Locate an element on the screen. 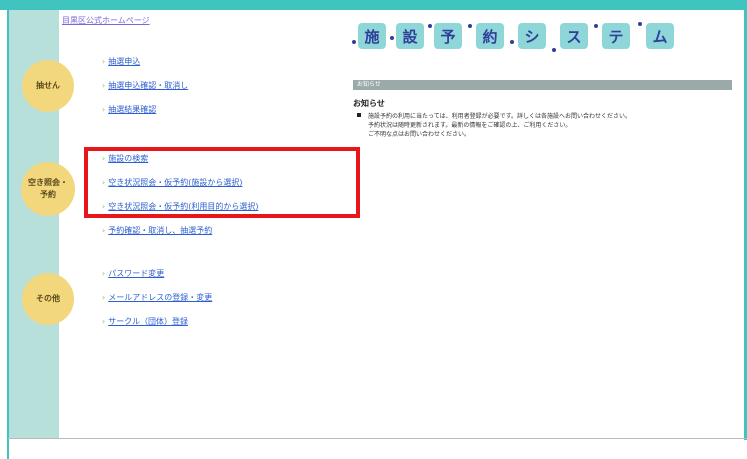 This screenshot has height=459, width=747. title-char: 予 is located at coordinates (448, 36).